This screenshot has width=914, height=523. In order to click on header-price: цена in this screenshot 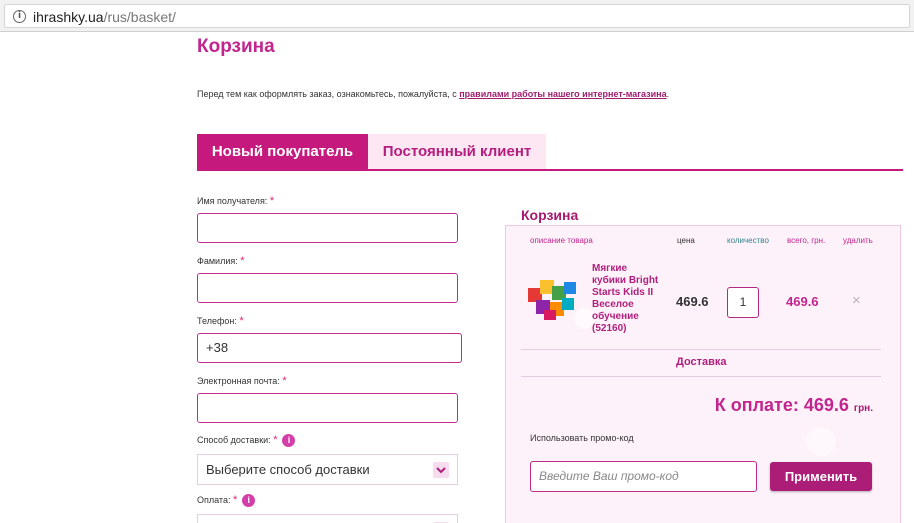, I will do `click(686, 240)`.